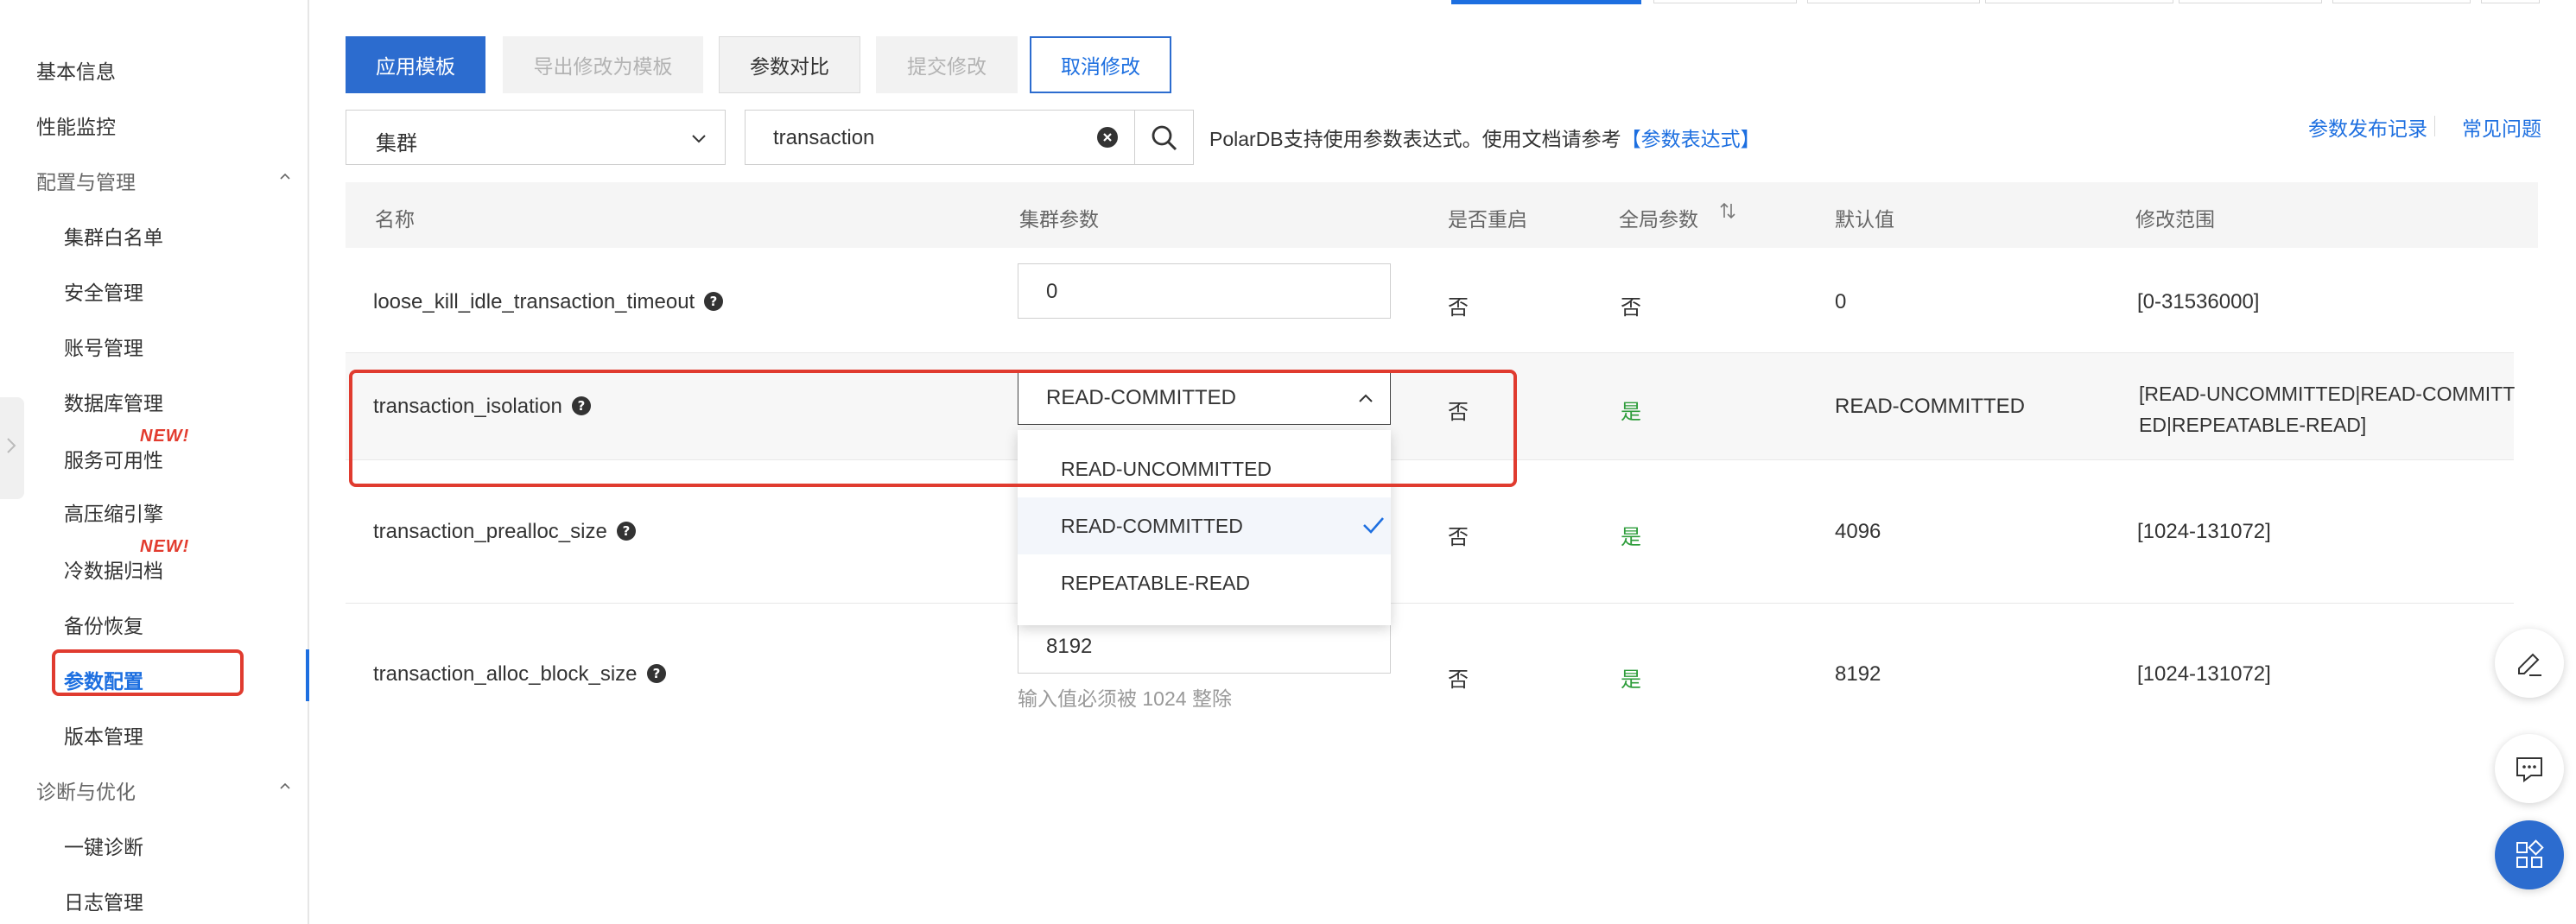 This screenshot has width=2576, height=924. I want to click on param-name: loose_kill_idle_transaction_timeout?, so click(548, 302).